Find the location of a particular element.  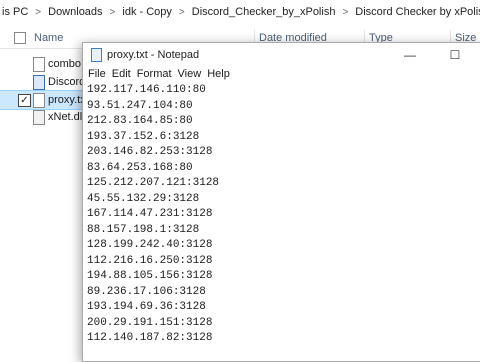

text-line: 200.29.191.151:3128 is located at coordinates (150, 322).